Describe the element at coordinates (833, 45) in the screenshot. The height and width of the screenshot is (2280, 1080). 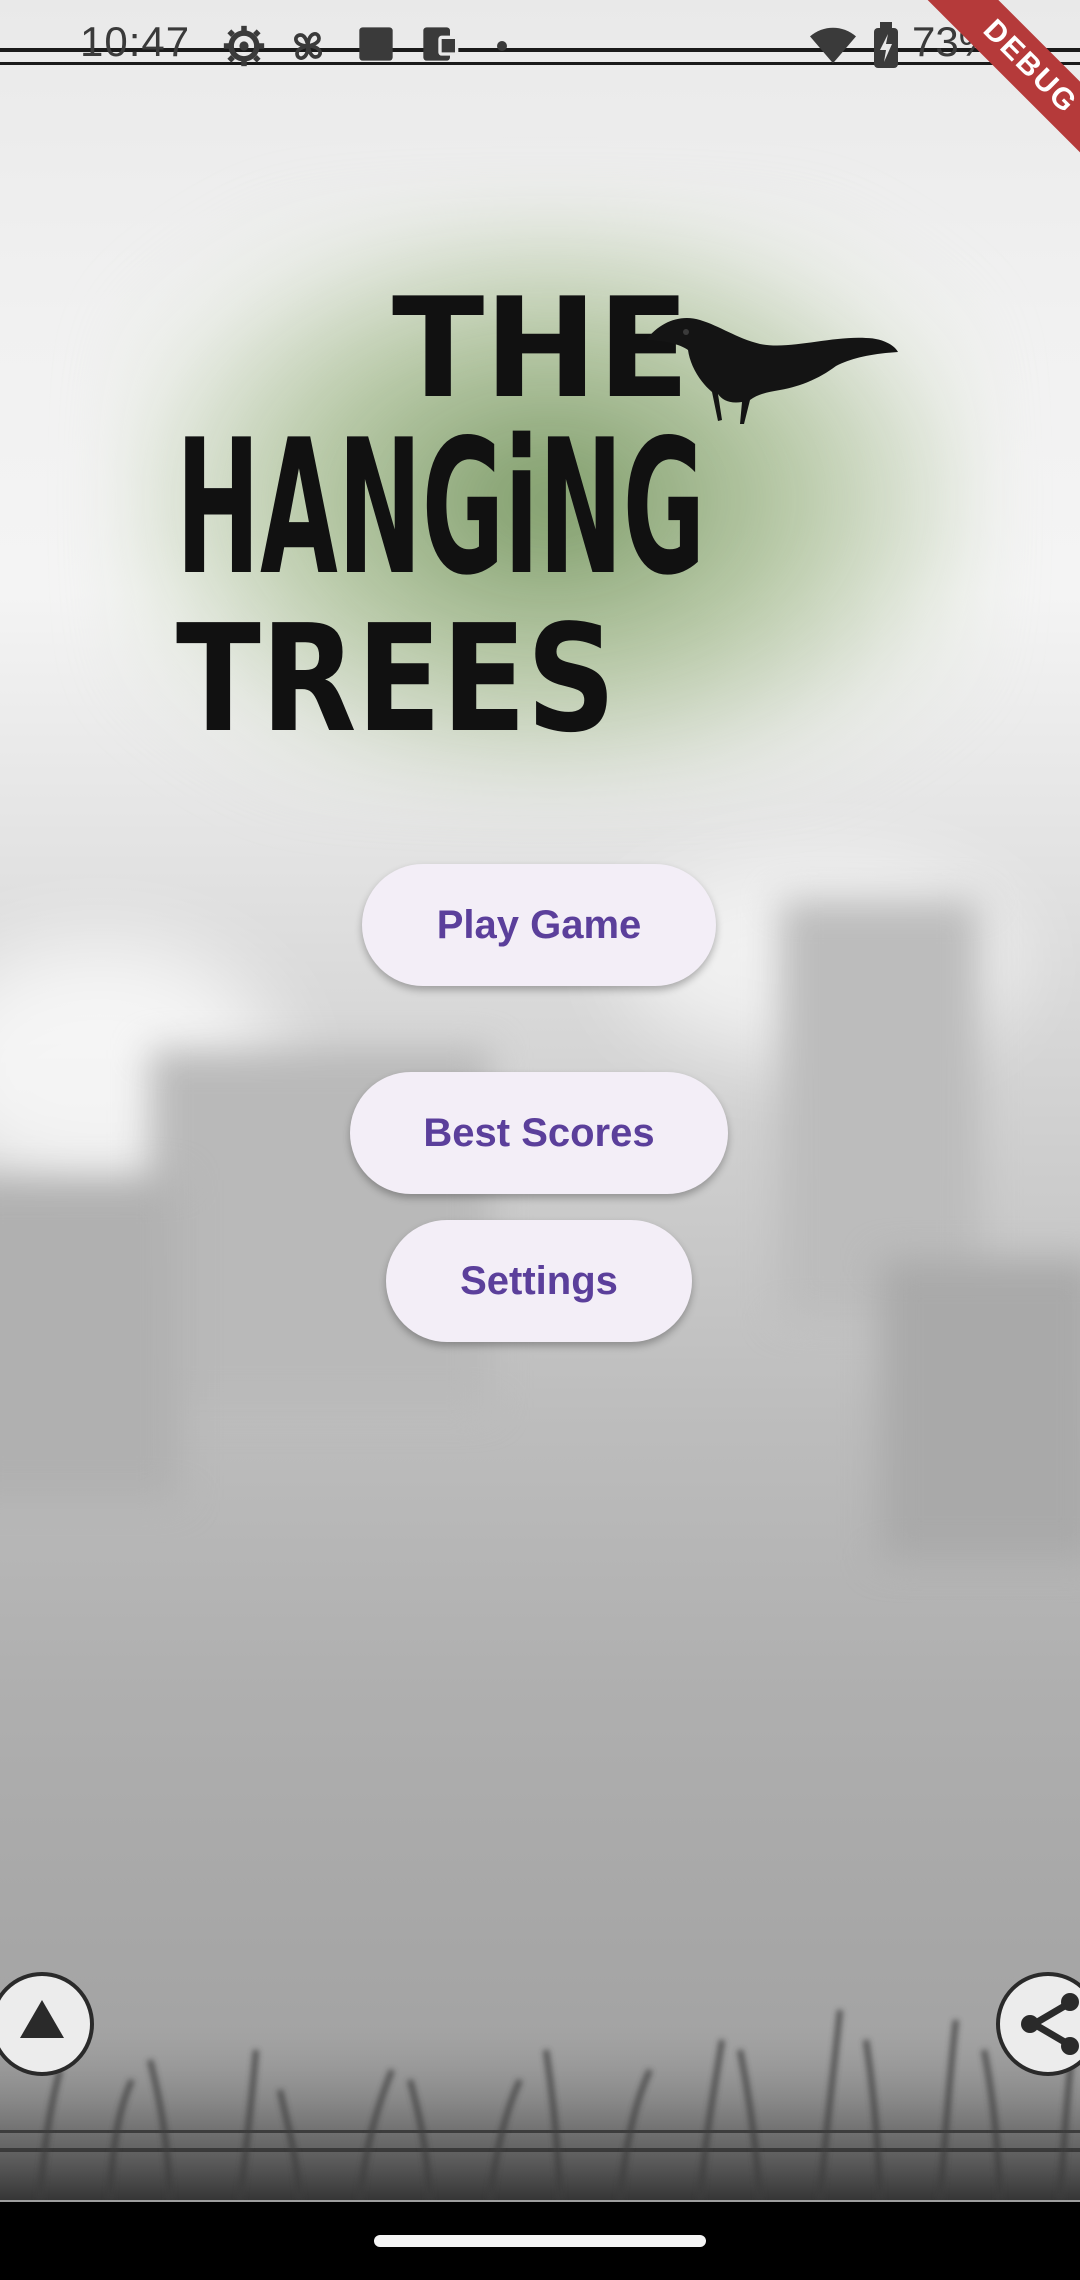
I see `wifi-icon` at that location.